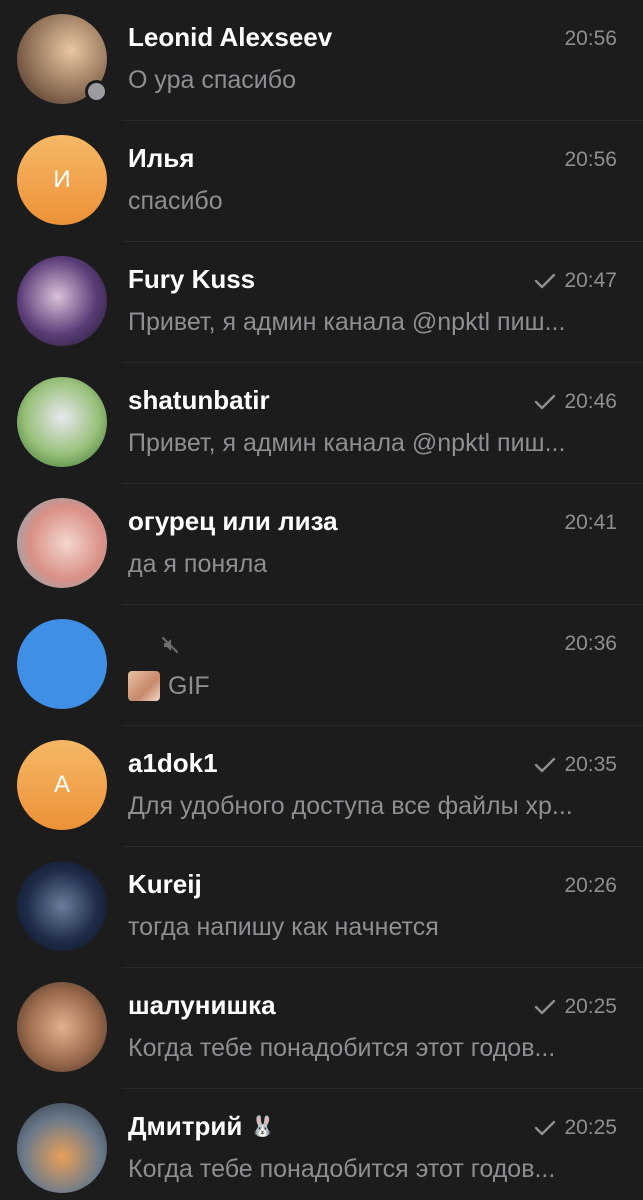 Image resolution: width=643 pixels, height=1200 pixels. Describe the element at coordinates (212, 80) in the screenshot. I see `chat-preview: О ура спасибо` at that location.